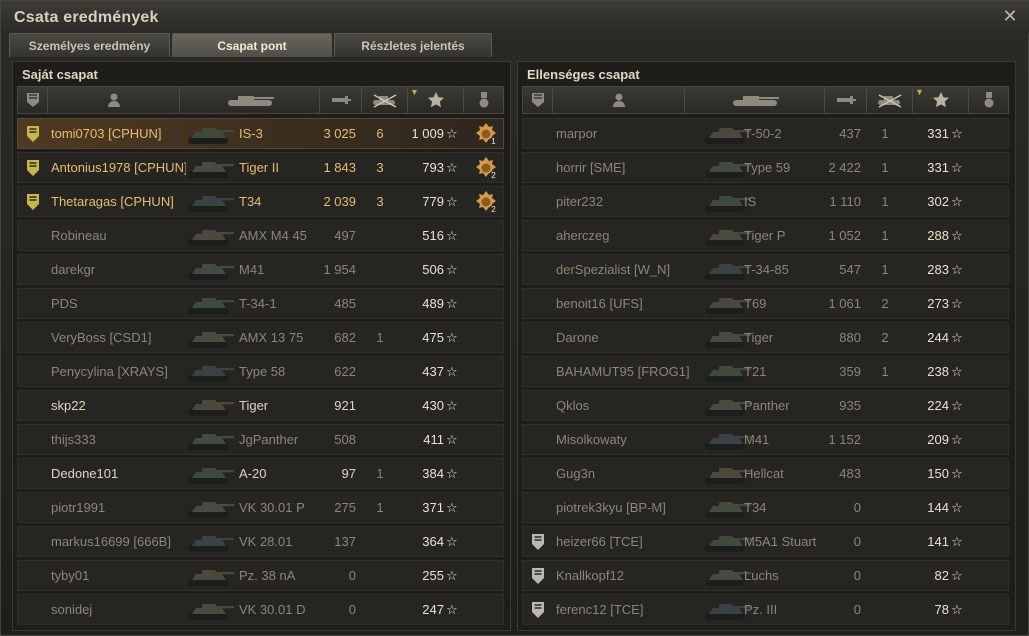 This screenshot has height=636, width=1029. Describe the element at coordinates (577, 337) in the screenshot. I see `player-name: Darone` at that location.